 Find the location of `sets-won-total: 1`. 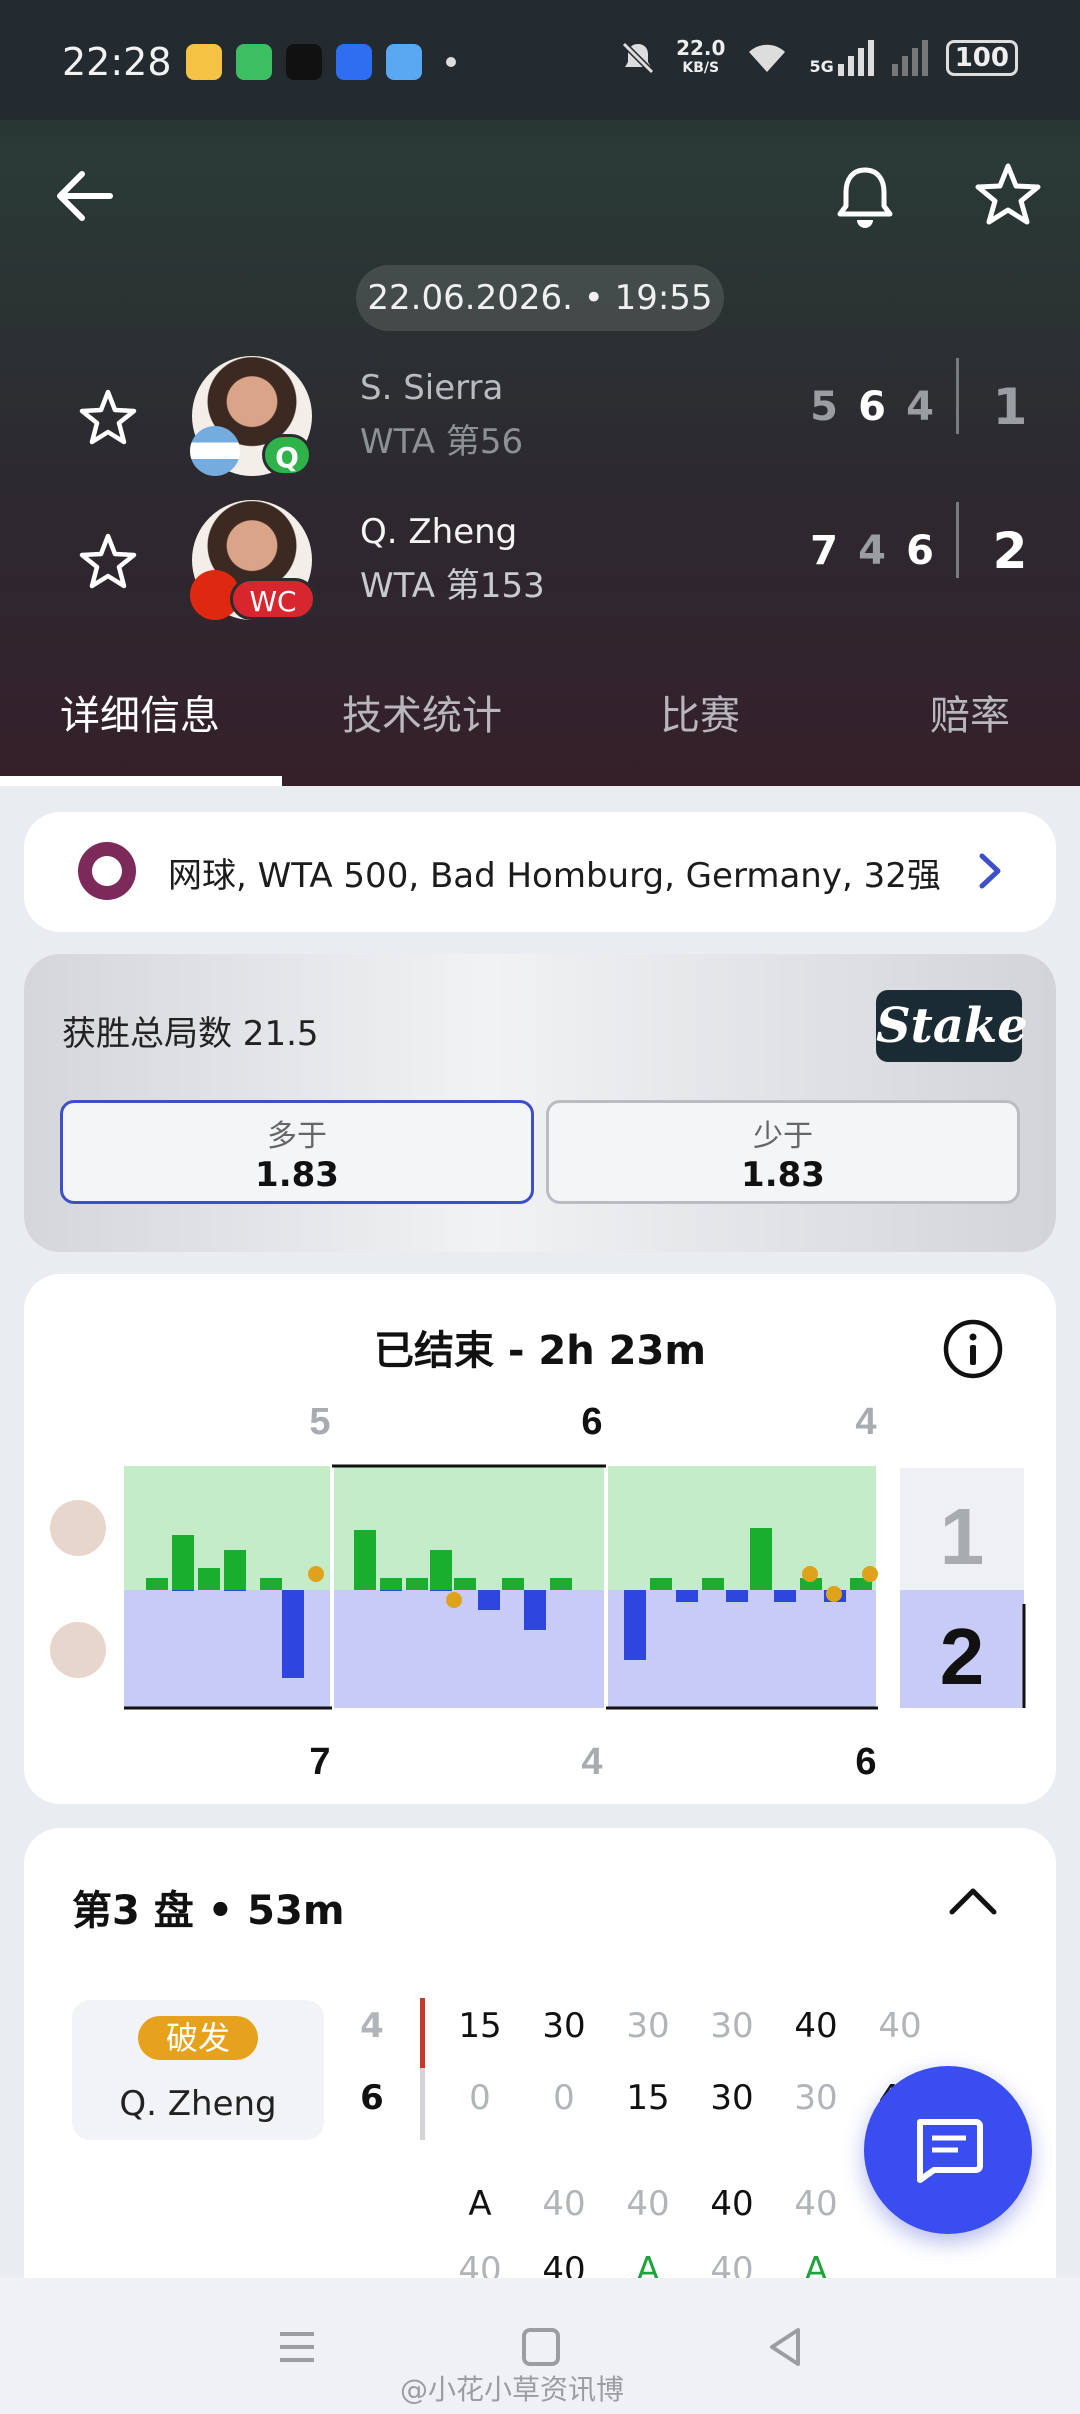

sets-won-total: 1 is located at coordinates (1010, 407).